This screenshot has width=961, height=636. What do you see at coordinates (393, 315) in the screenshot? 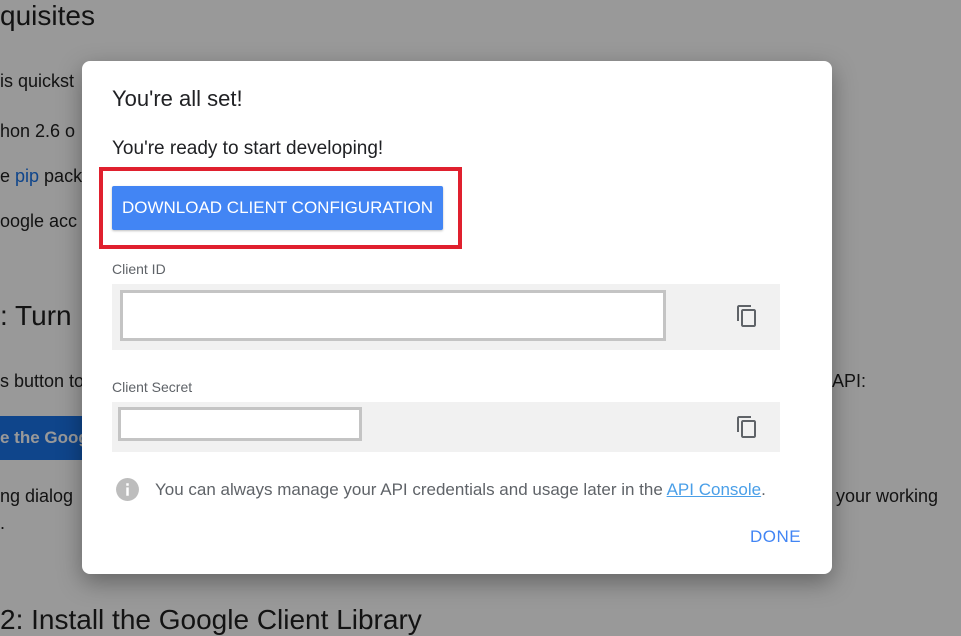
I see `client-id-value` at bounding box center [393, 315].